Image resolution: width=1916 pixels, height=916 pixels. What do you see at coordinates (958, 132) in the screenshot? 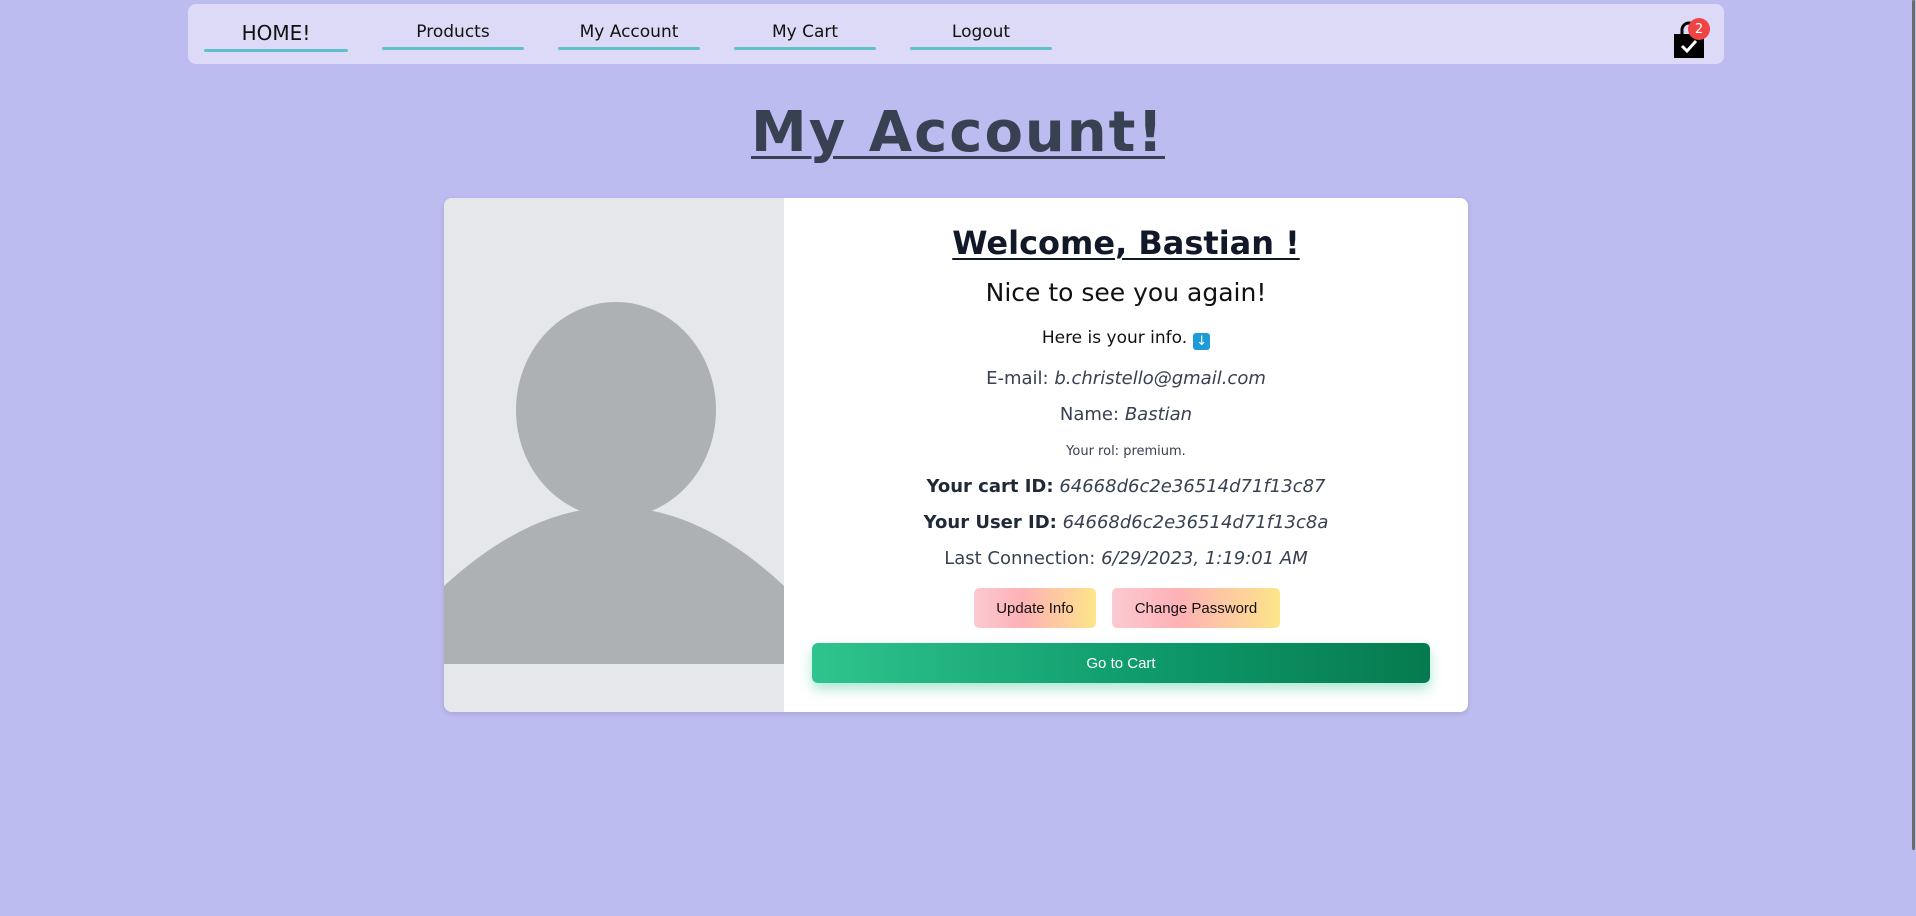
I see `page-title: My Account!` at bounding box center [958, 132].